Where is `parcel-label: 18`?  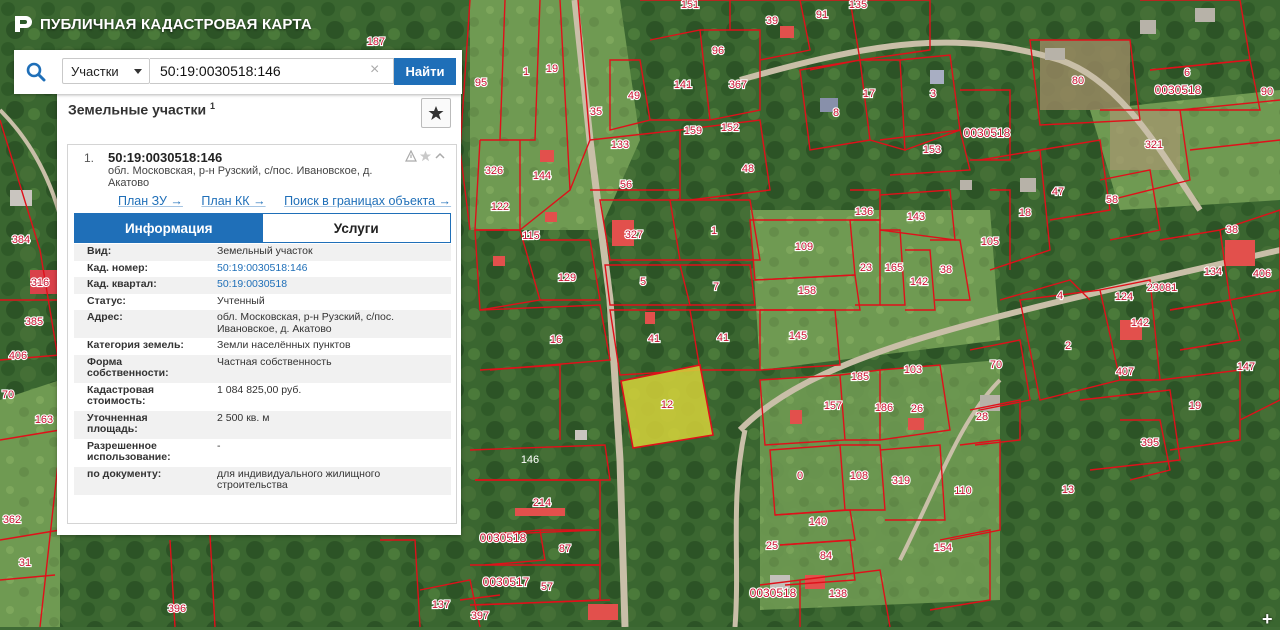
parcel-label: 18 is located at coordinates (1025, 213).